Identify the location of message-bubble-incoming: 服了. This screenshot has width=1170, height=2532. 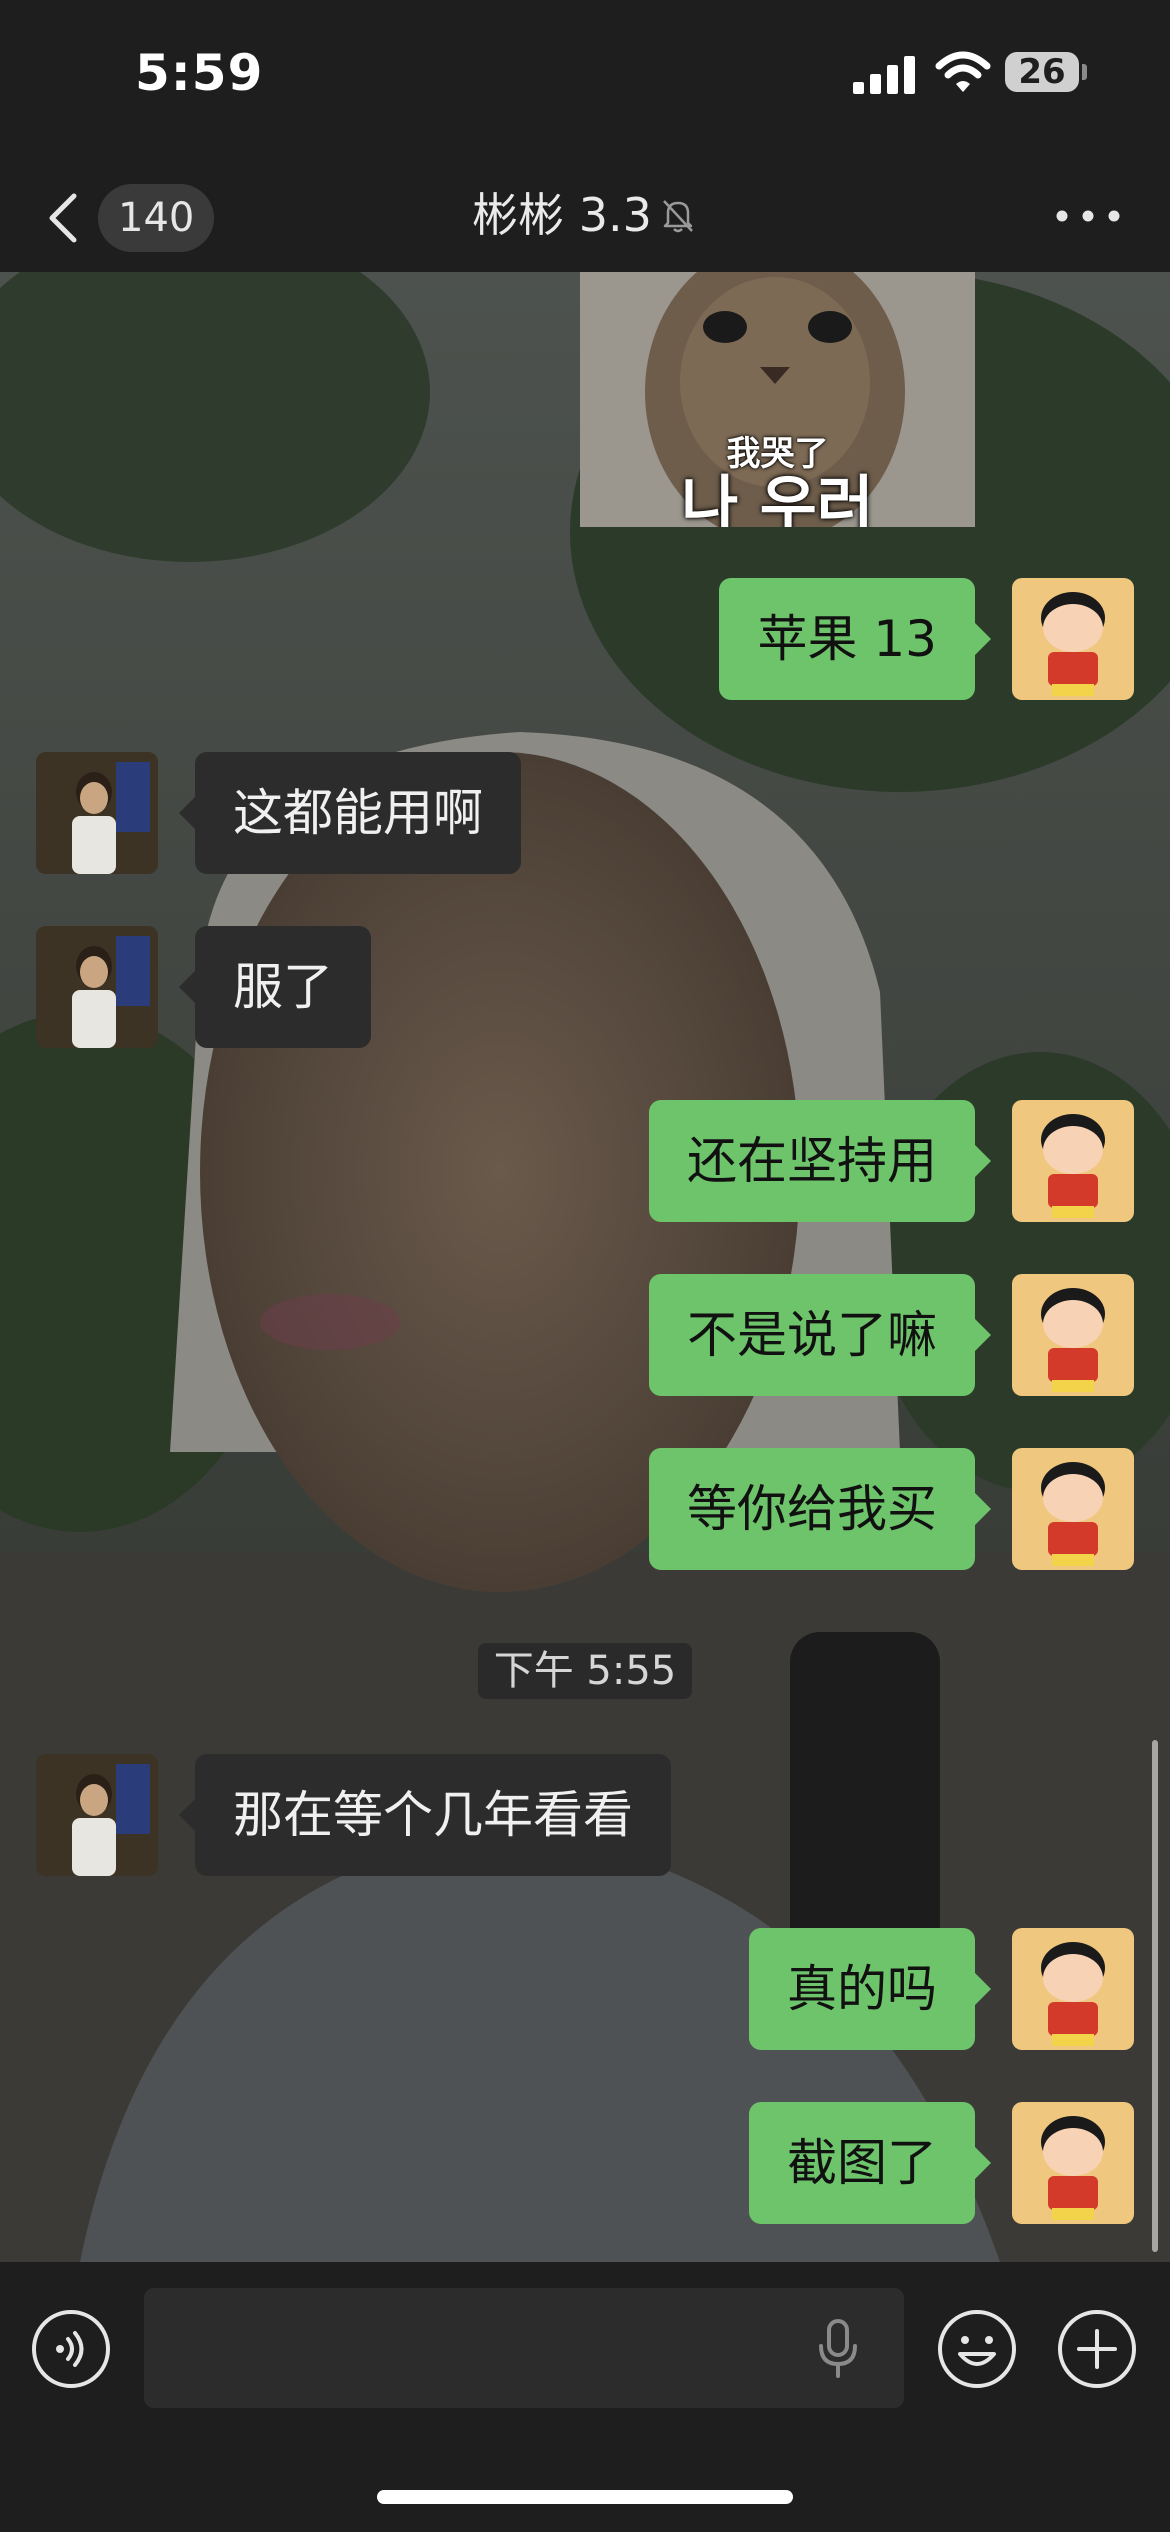
(275, 987).